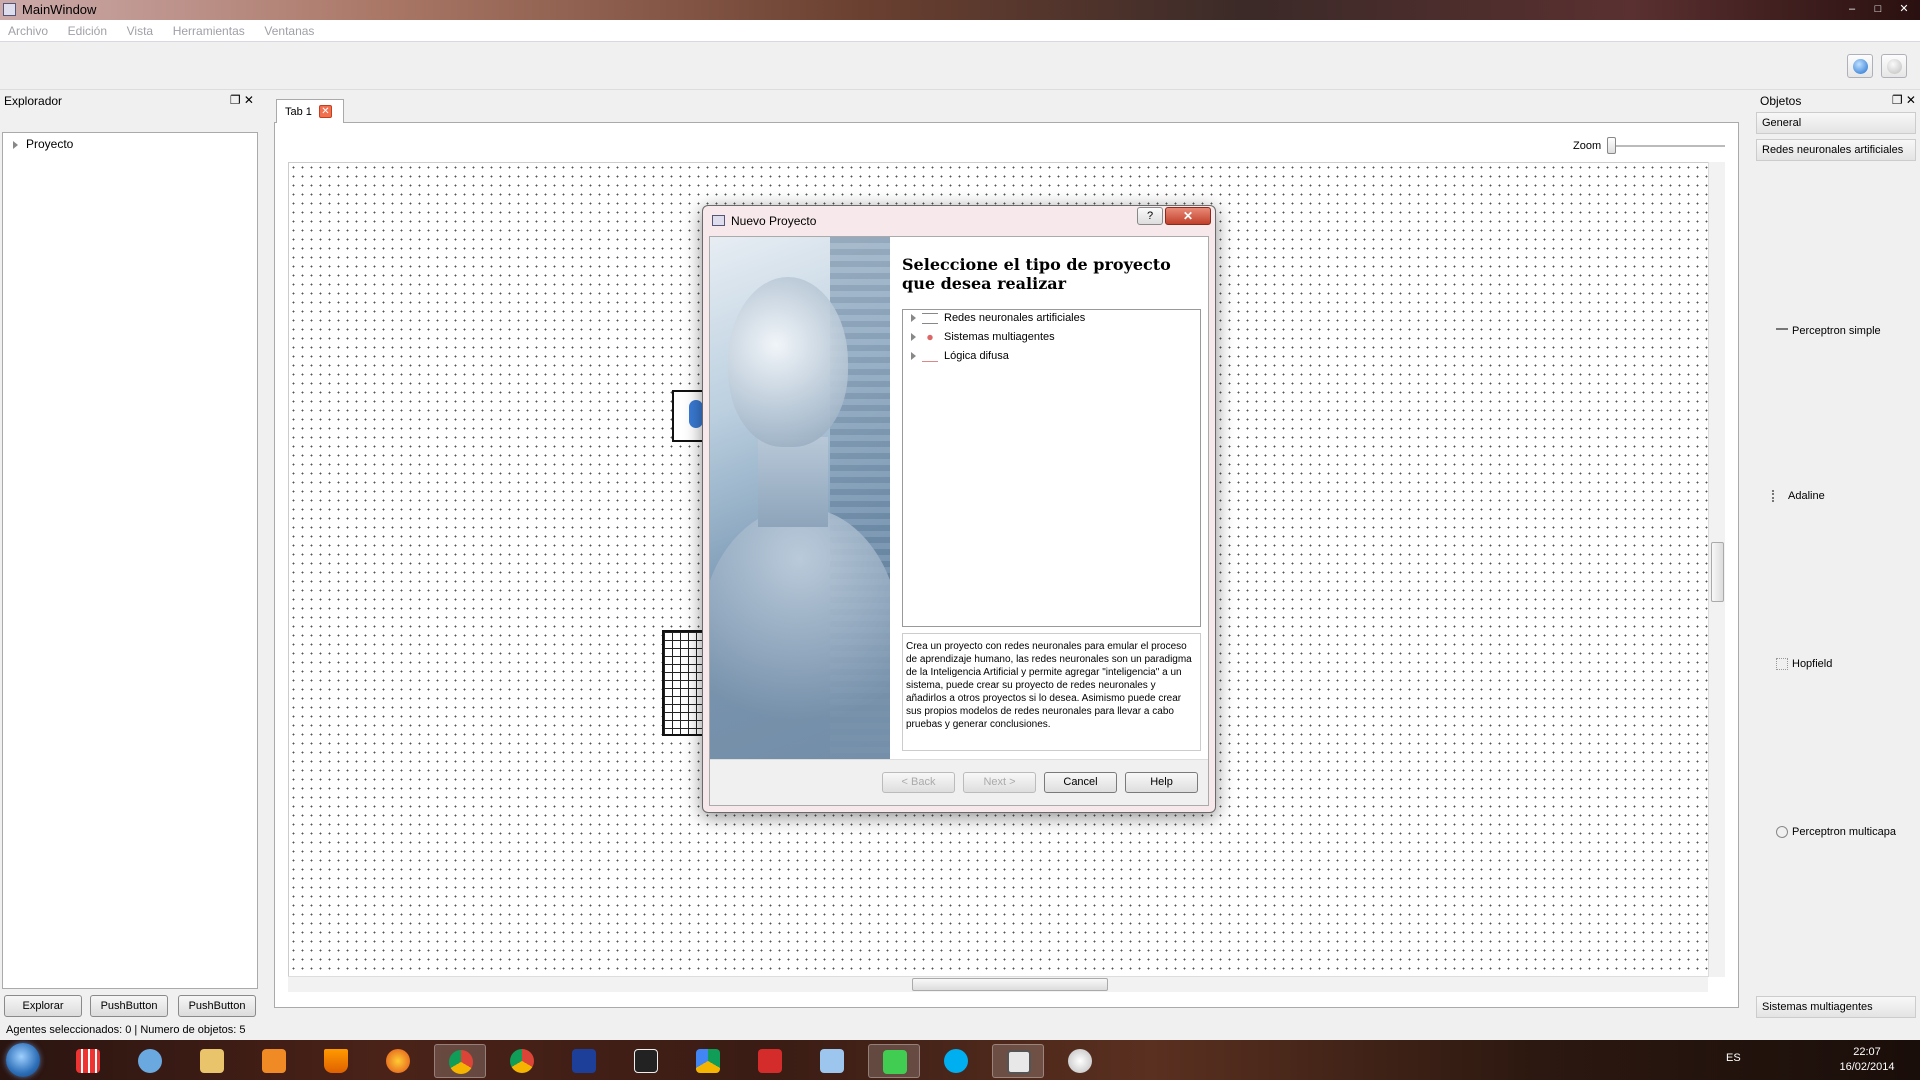 The width and height of the screenshot is (1920, 1080). Describe the element at coordinates (1852, 9) in the screenshot. I see `minimize-icon: –` at that location.